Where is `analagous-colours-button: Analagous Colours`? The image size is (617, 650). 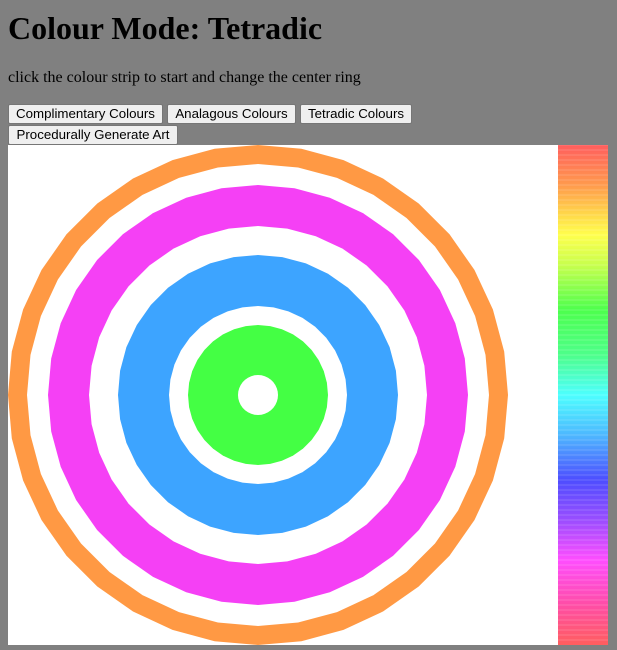
analagous-colours-button: Analagous Colours is located at coordinates (231, 114).